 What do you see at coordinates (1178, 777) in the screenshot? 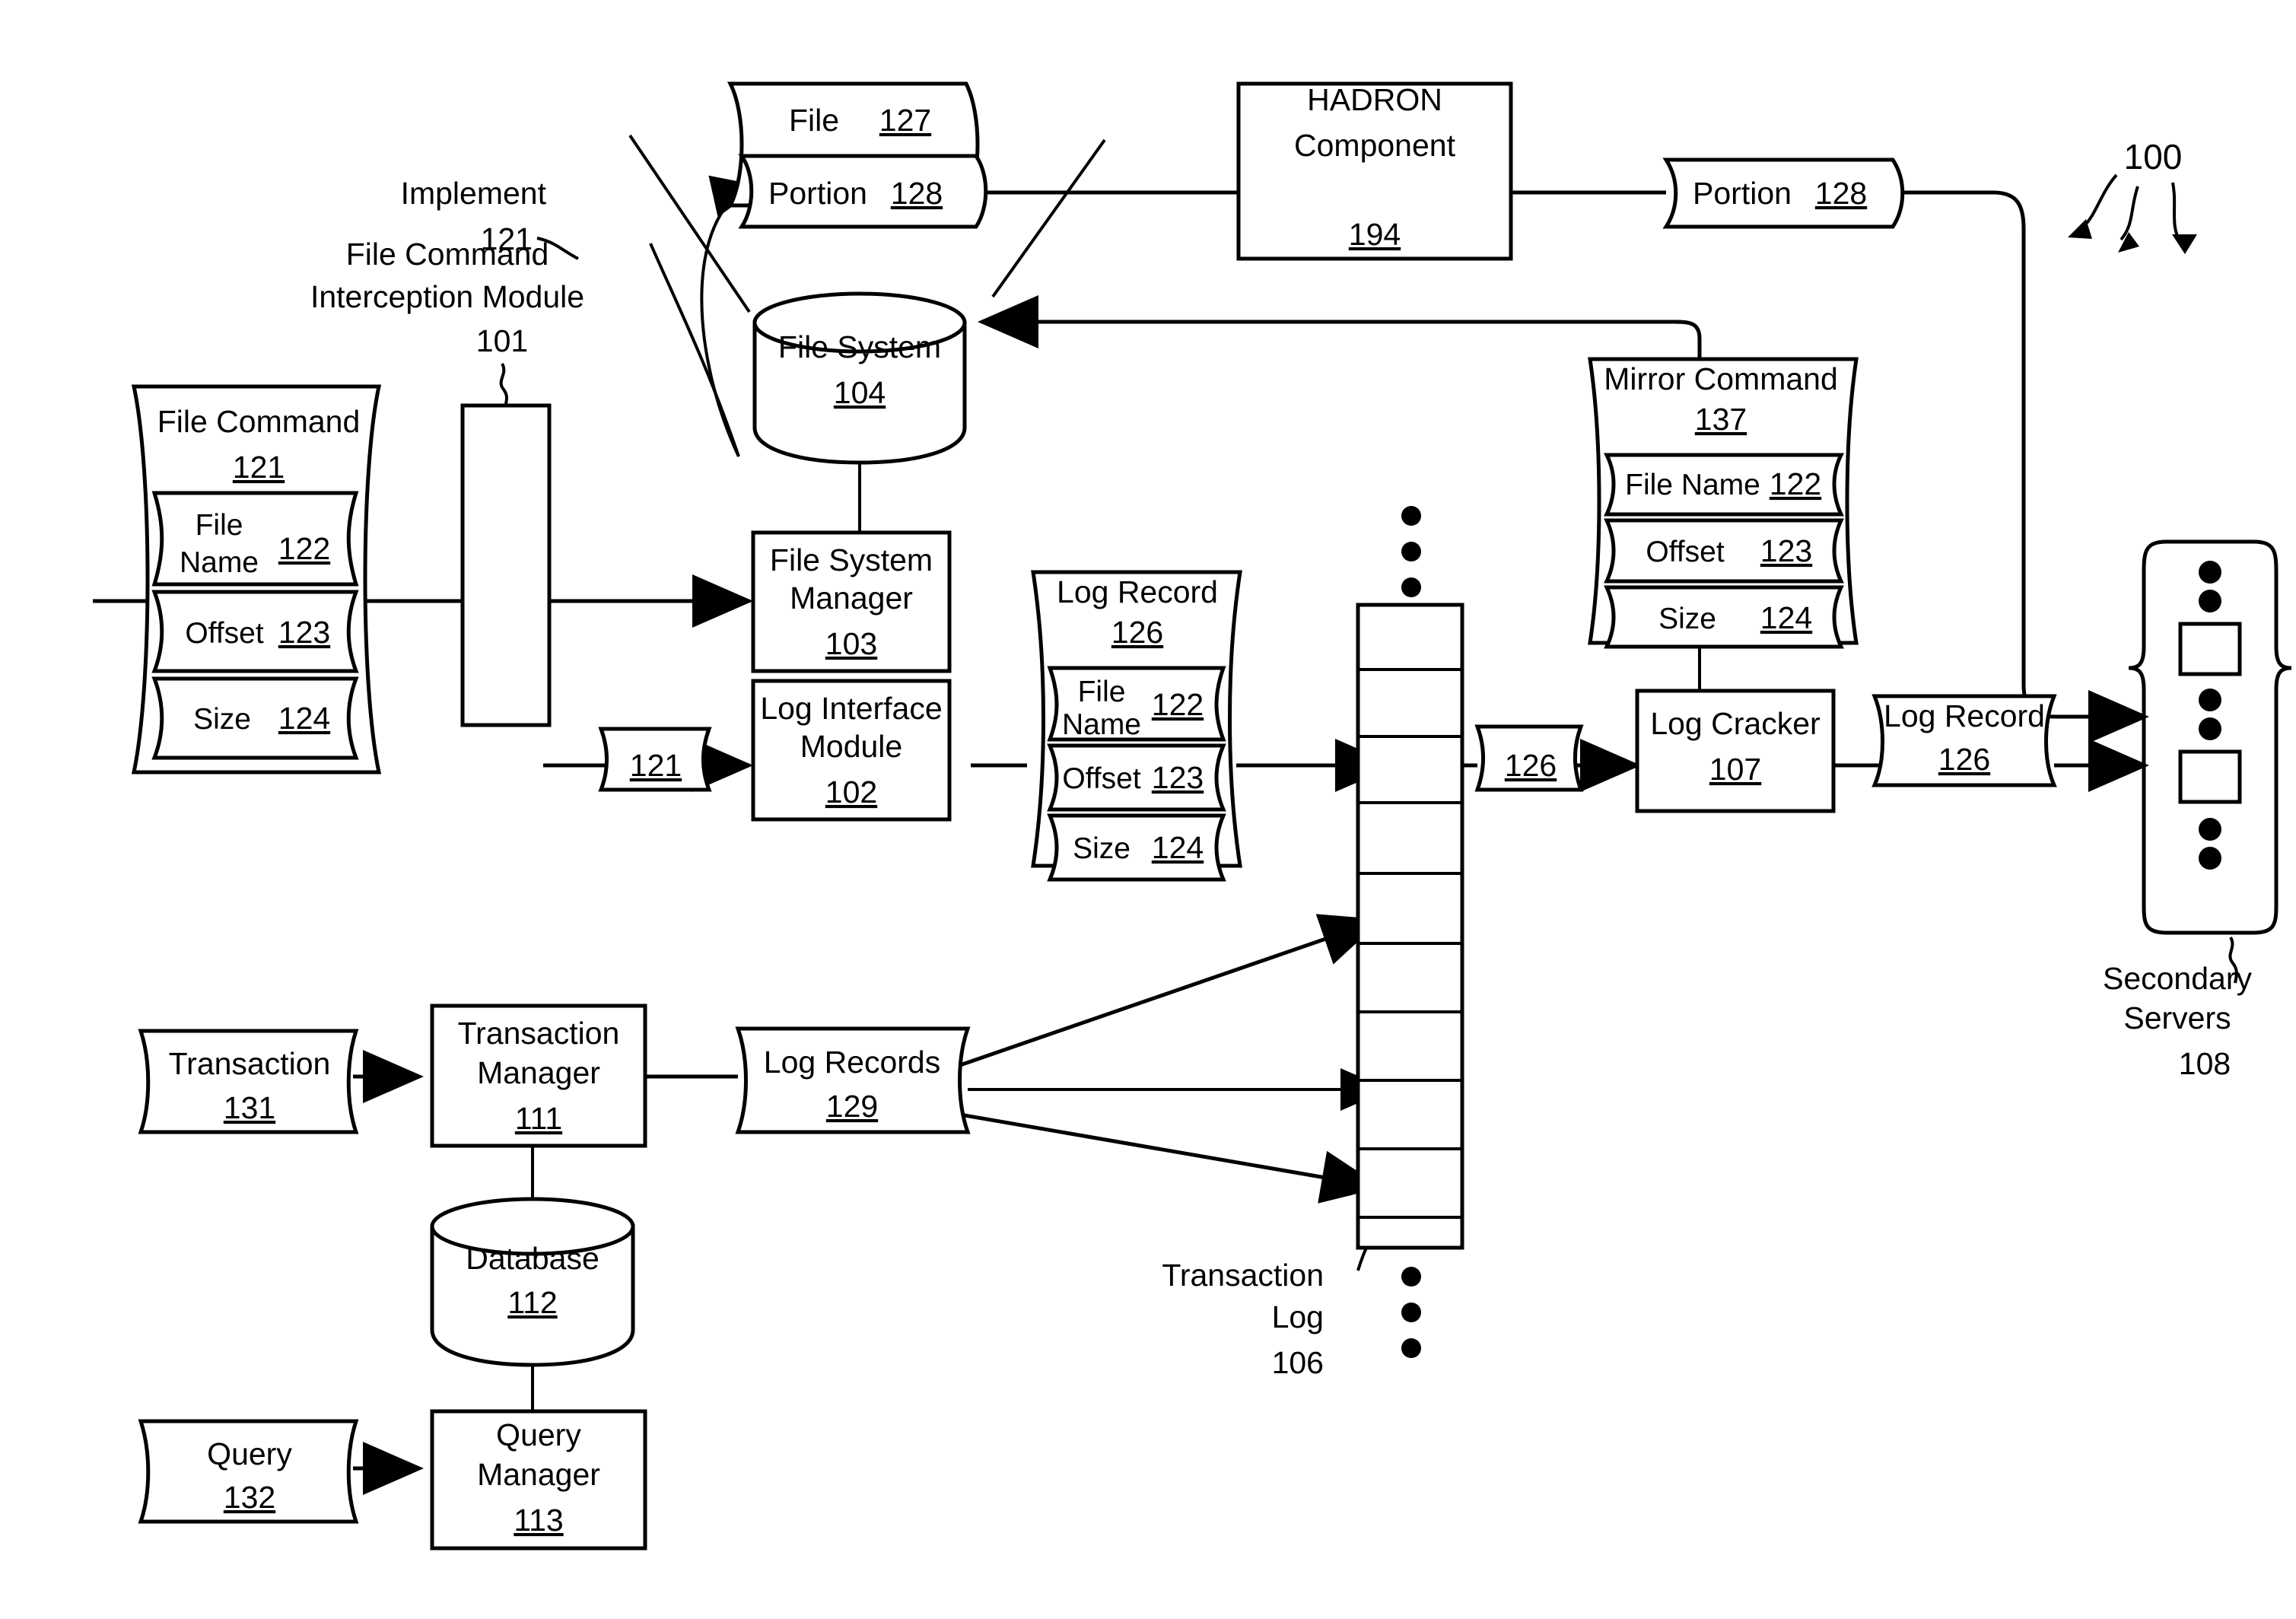
I see `lr-offset-ref: 123` at bounding box center [1178, 777].